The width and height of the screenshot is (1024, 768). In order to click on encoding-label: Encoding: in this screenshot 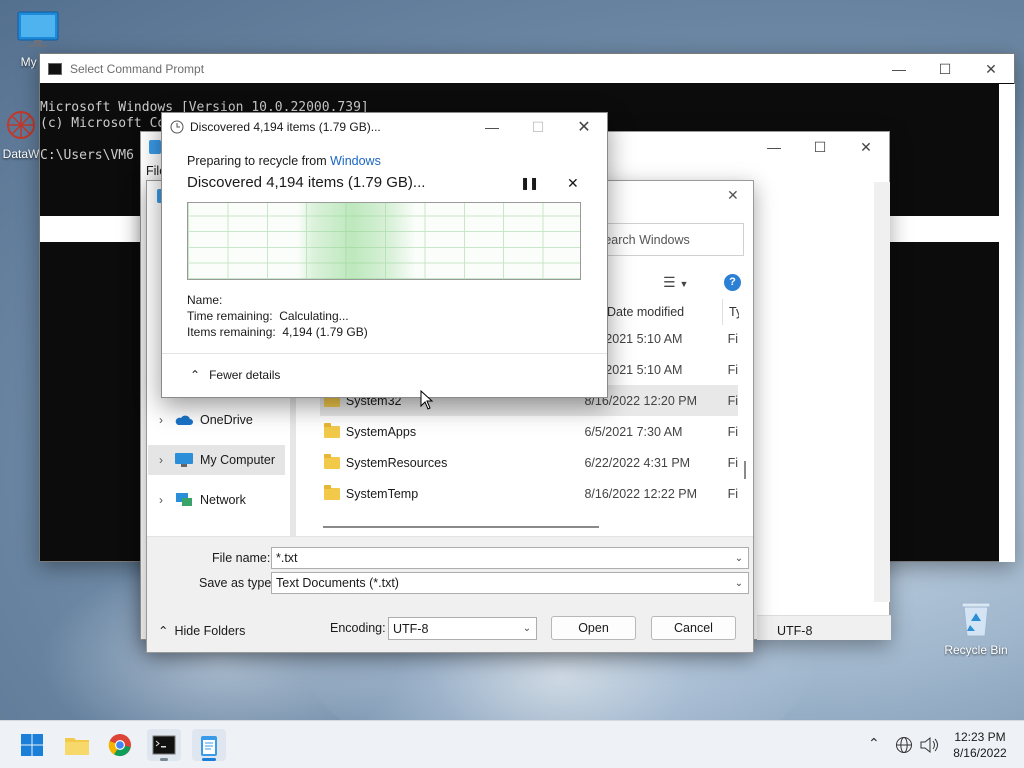, I will do `click(358, 628)`.